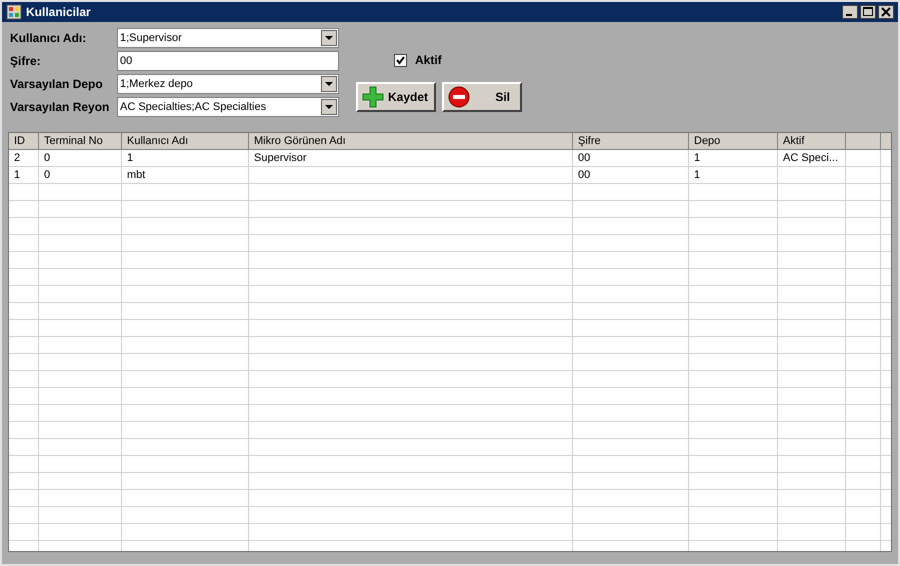 The height and width of the screenshot is (566, 900). What do you see at coordinates (228, 38) in the screenshot?
I see `dropdown: 1;Supervisor` at bounding box center [228, 38].